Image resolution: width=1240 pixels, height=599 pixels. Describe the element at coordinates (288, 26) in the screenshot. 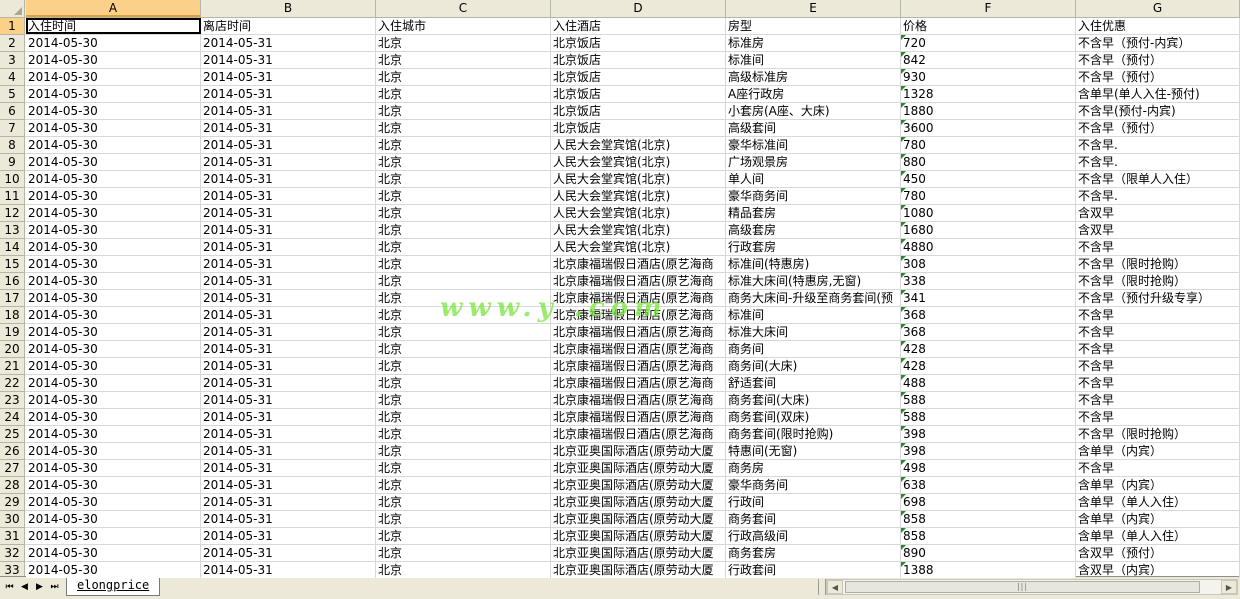

I see `cell-b1: 离店时间` at that location.